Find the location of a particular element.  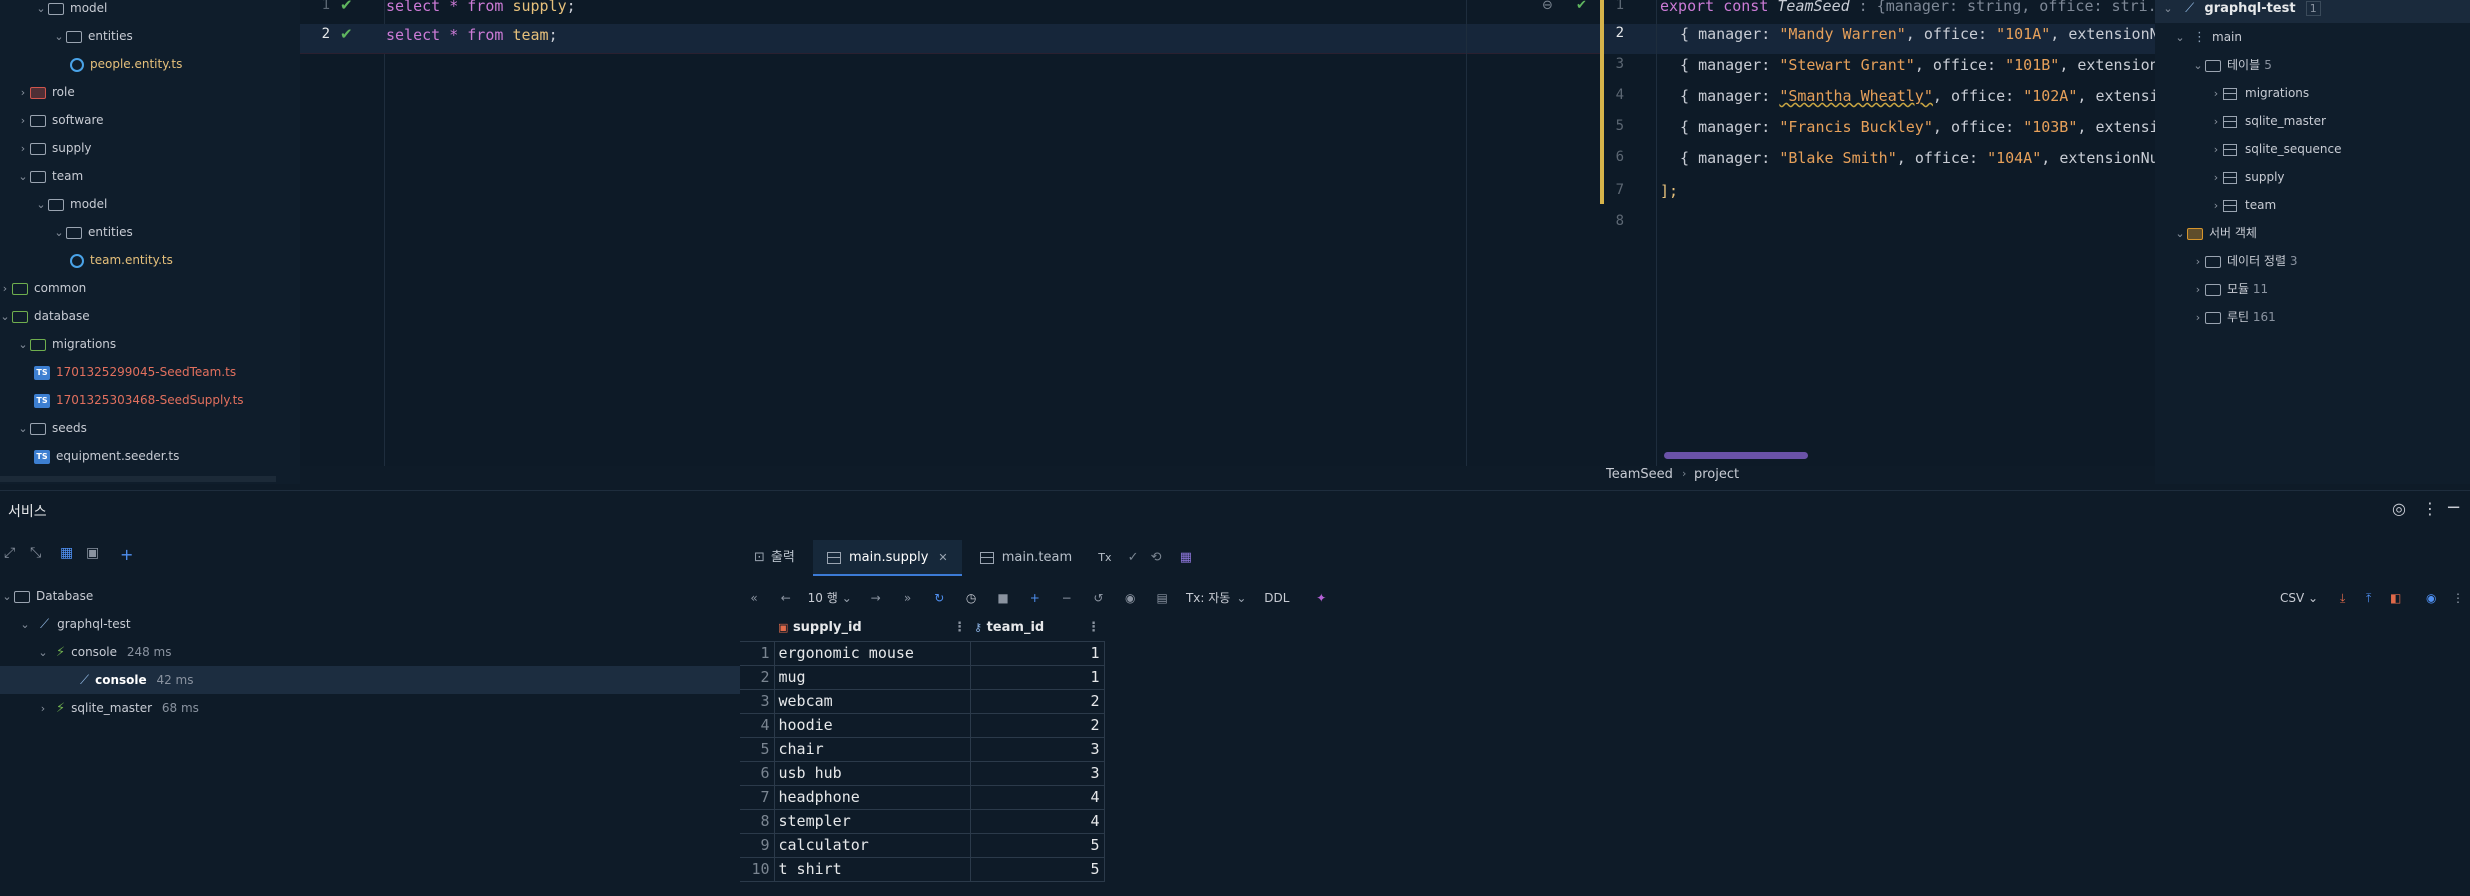

table-row: 2 mug 1 is located at coordinates (922, 677).